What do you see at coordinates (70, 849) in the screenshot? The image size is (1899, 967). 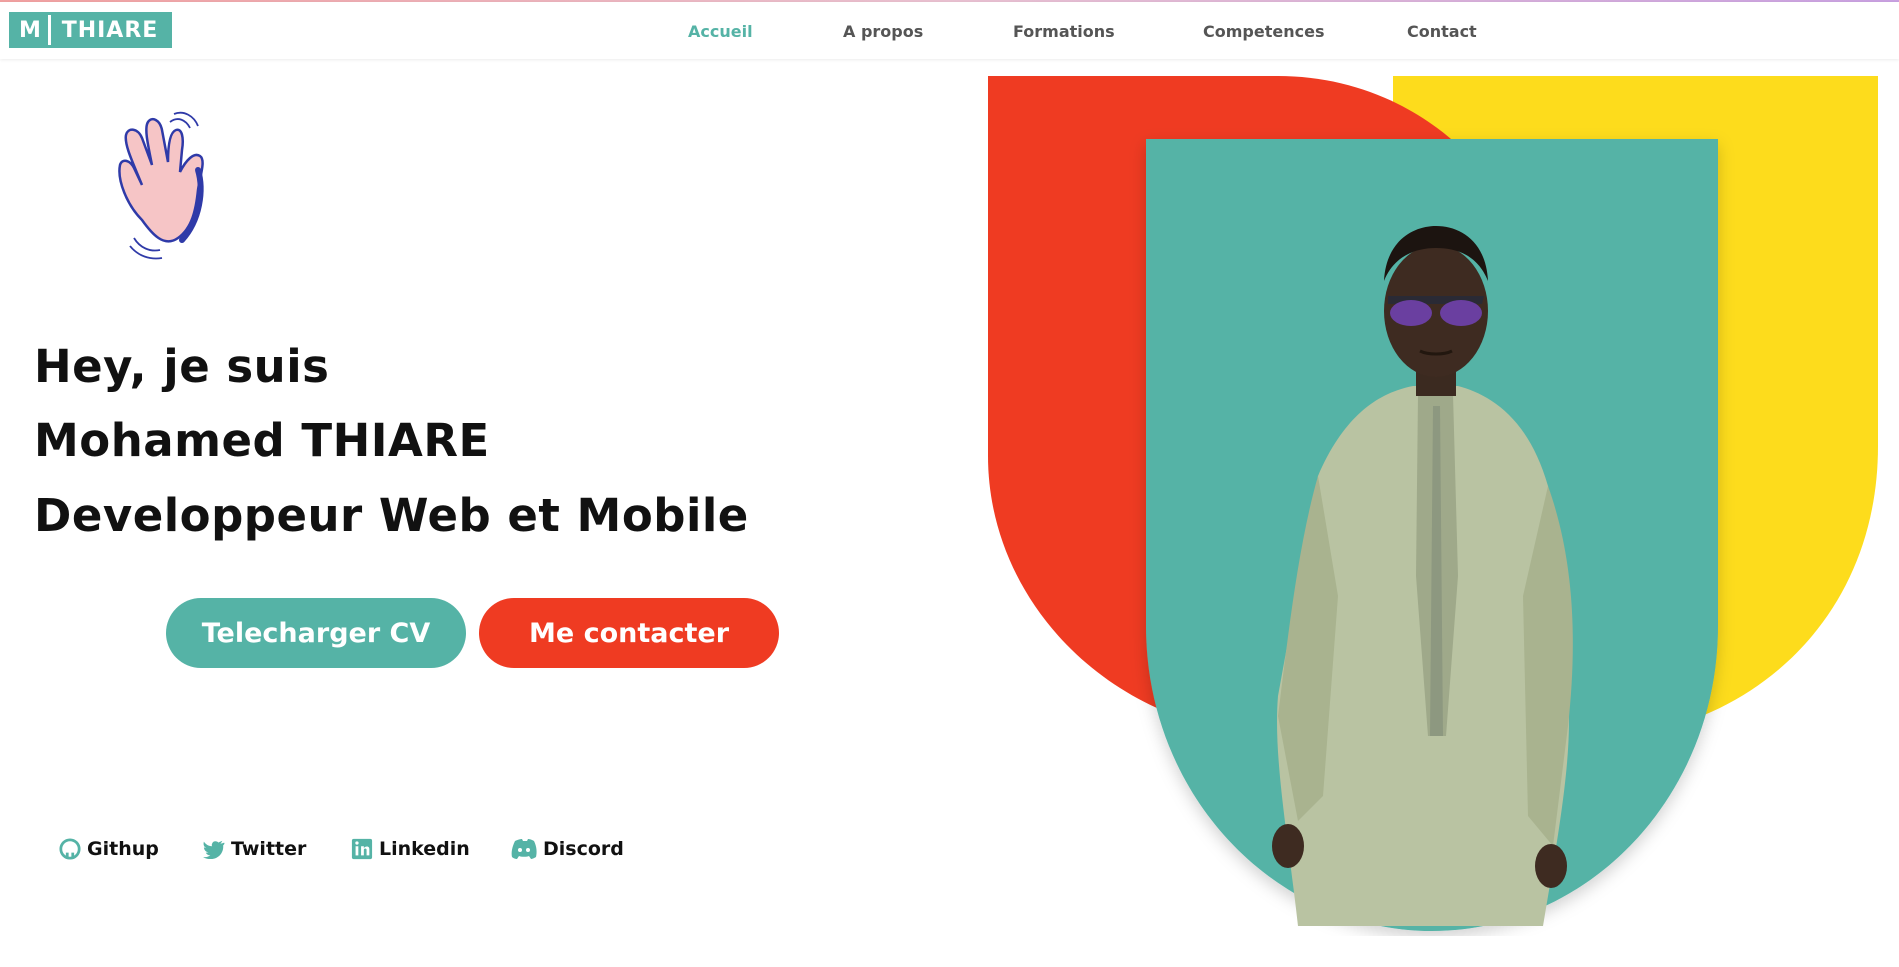 I see `github-icon` at bounding box center [70, 849].